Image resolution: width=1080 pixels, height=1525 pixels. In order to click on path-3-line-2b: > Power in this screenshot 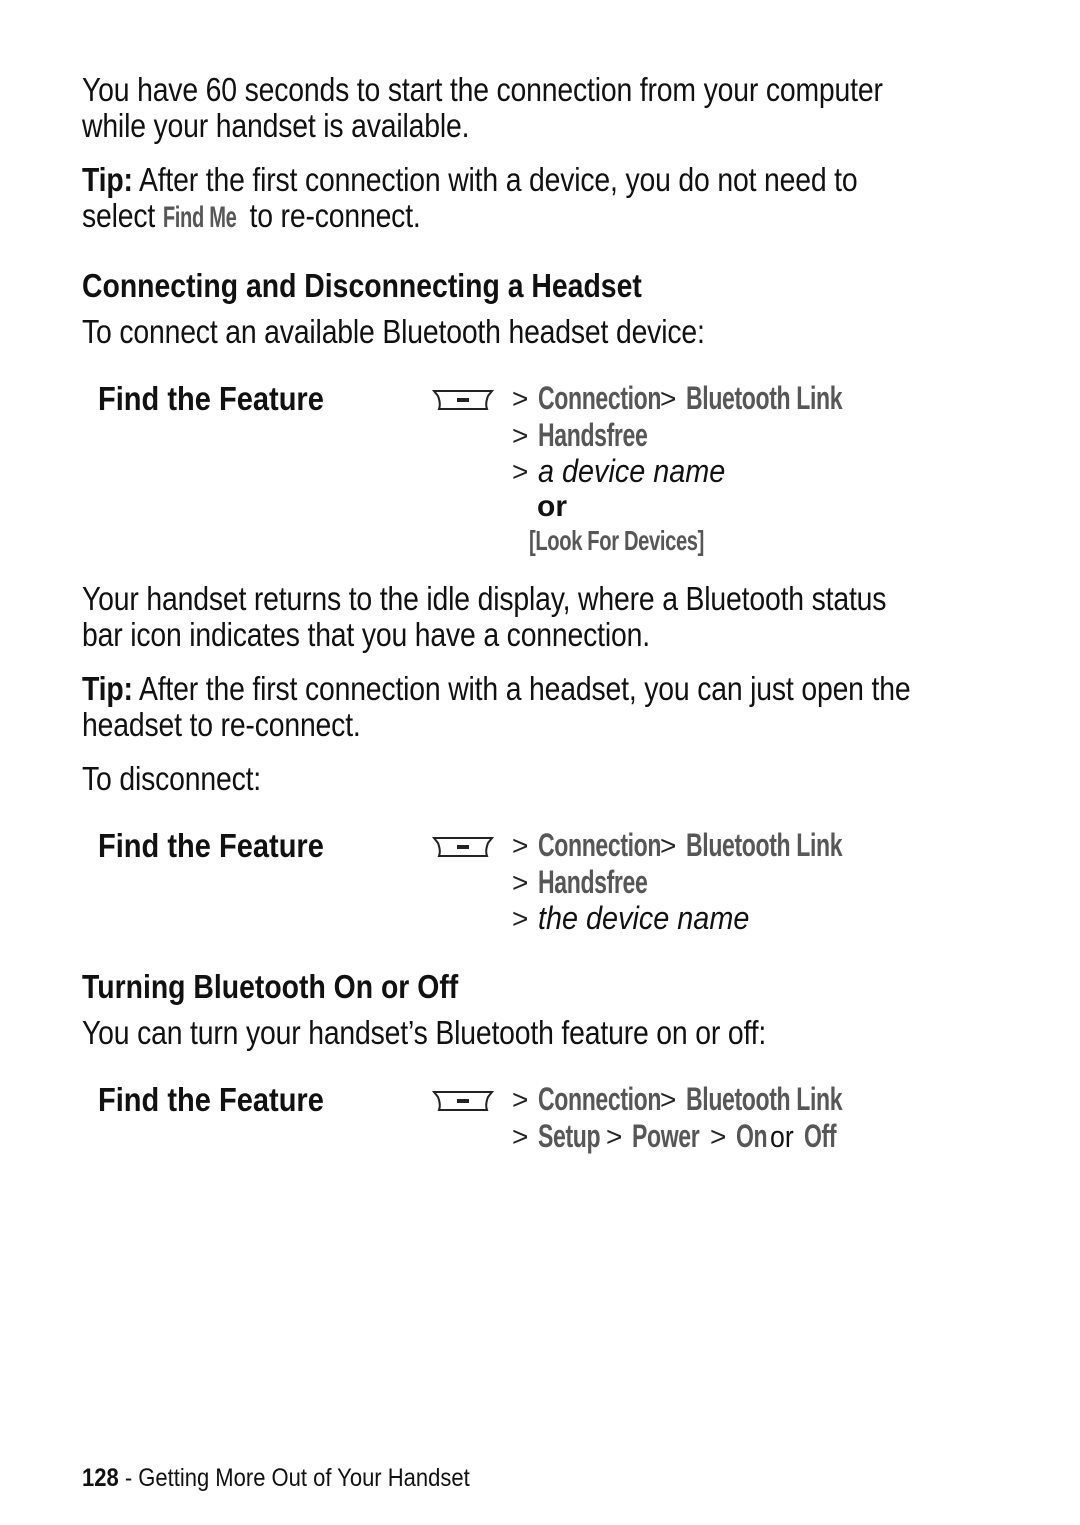, I will do `click(666, 1136)`.